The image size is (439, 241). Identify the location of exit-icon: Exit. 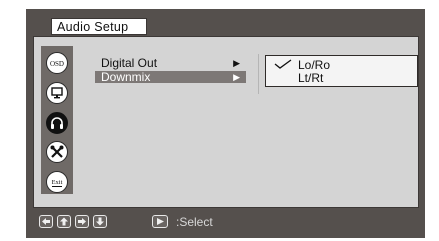
(57, 182).